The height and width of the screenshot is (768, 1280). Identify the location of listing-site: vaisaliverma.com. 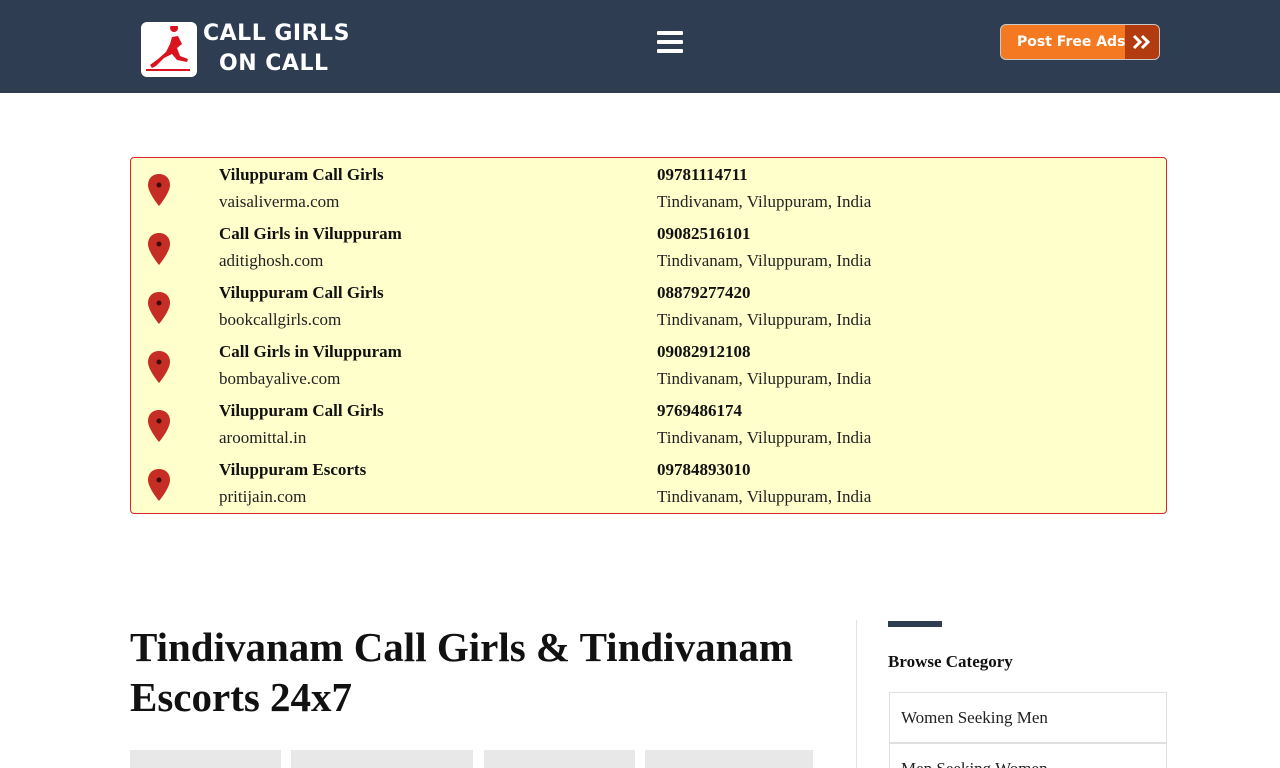
(279, 201).